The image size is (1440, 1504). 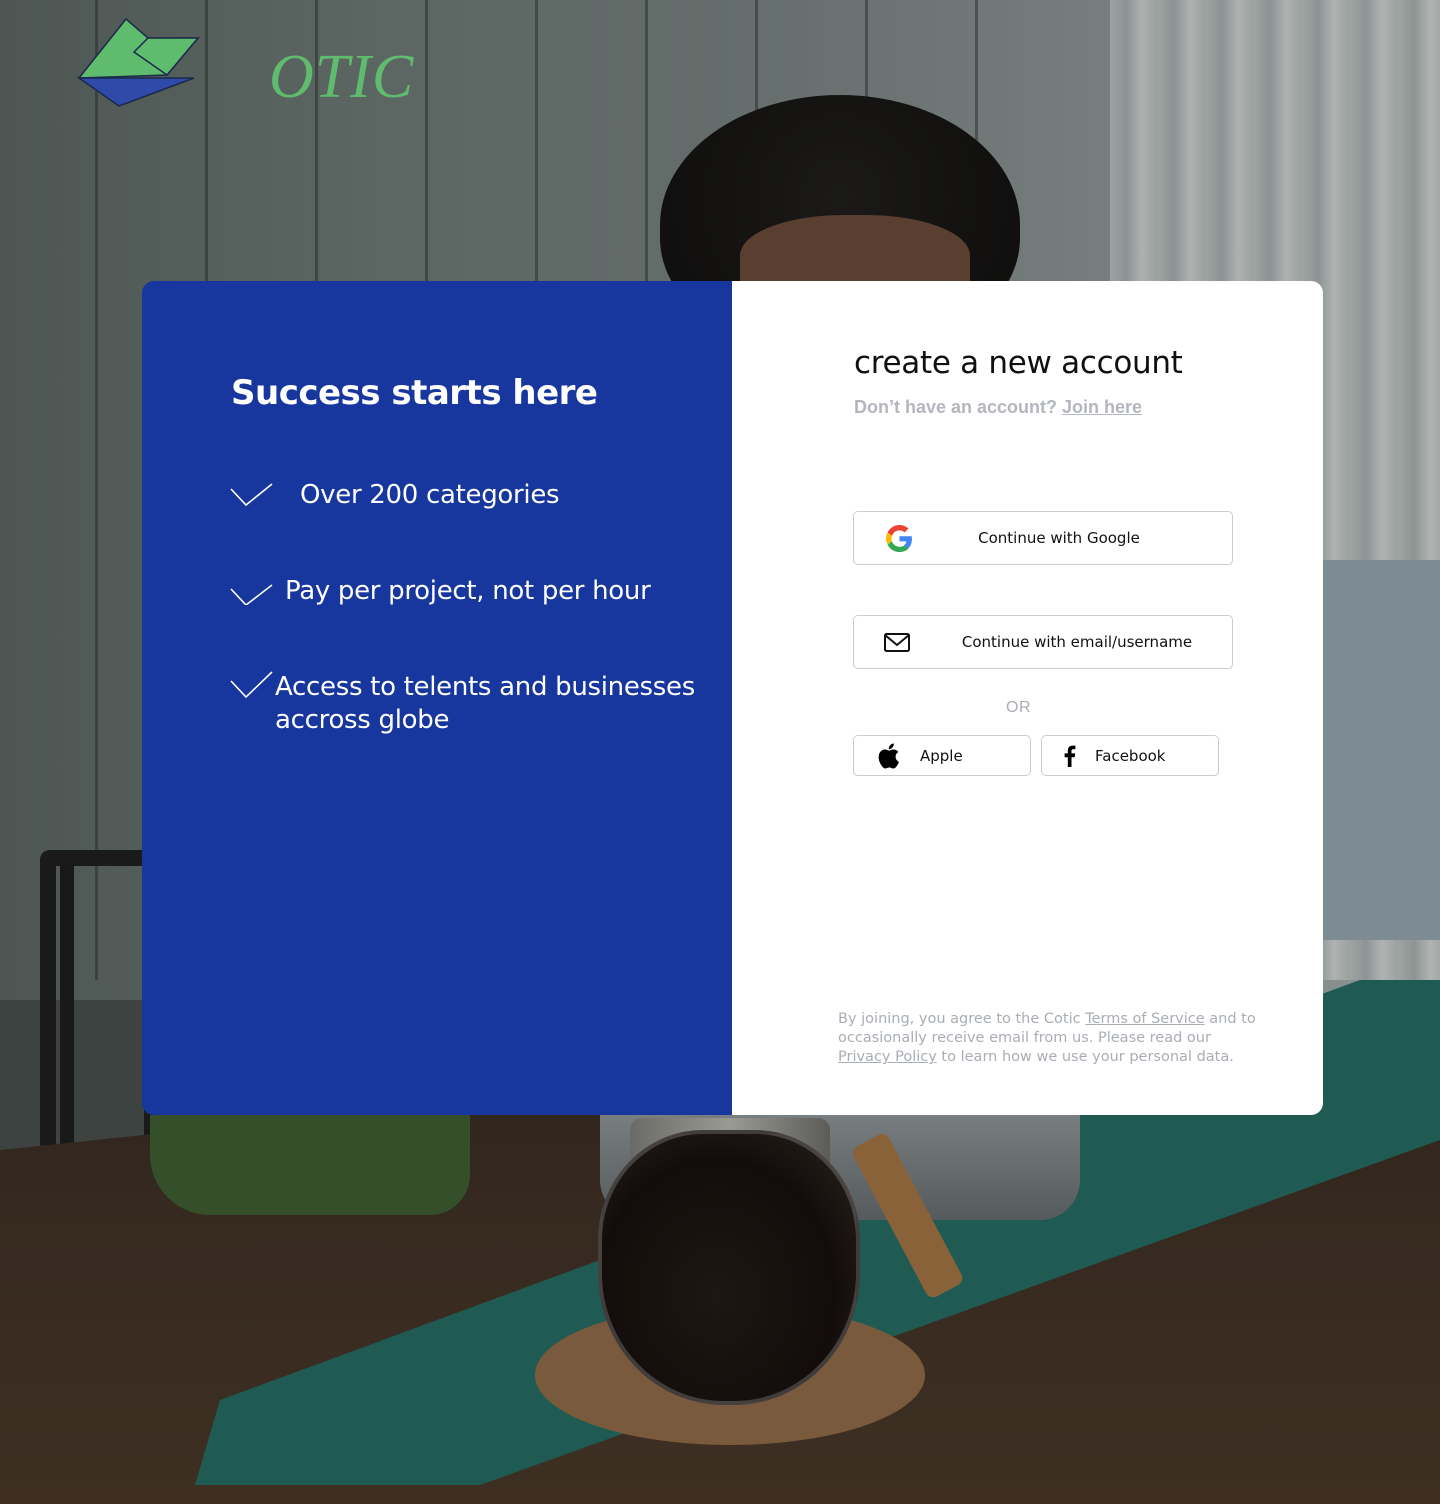 What do you see at coordinates (1077, 642) in the screenshot?
I see `email-button-label: Continue with email/username` at bounding box center [1077, 642].